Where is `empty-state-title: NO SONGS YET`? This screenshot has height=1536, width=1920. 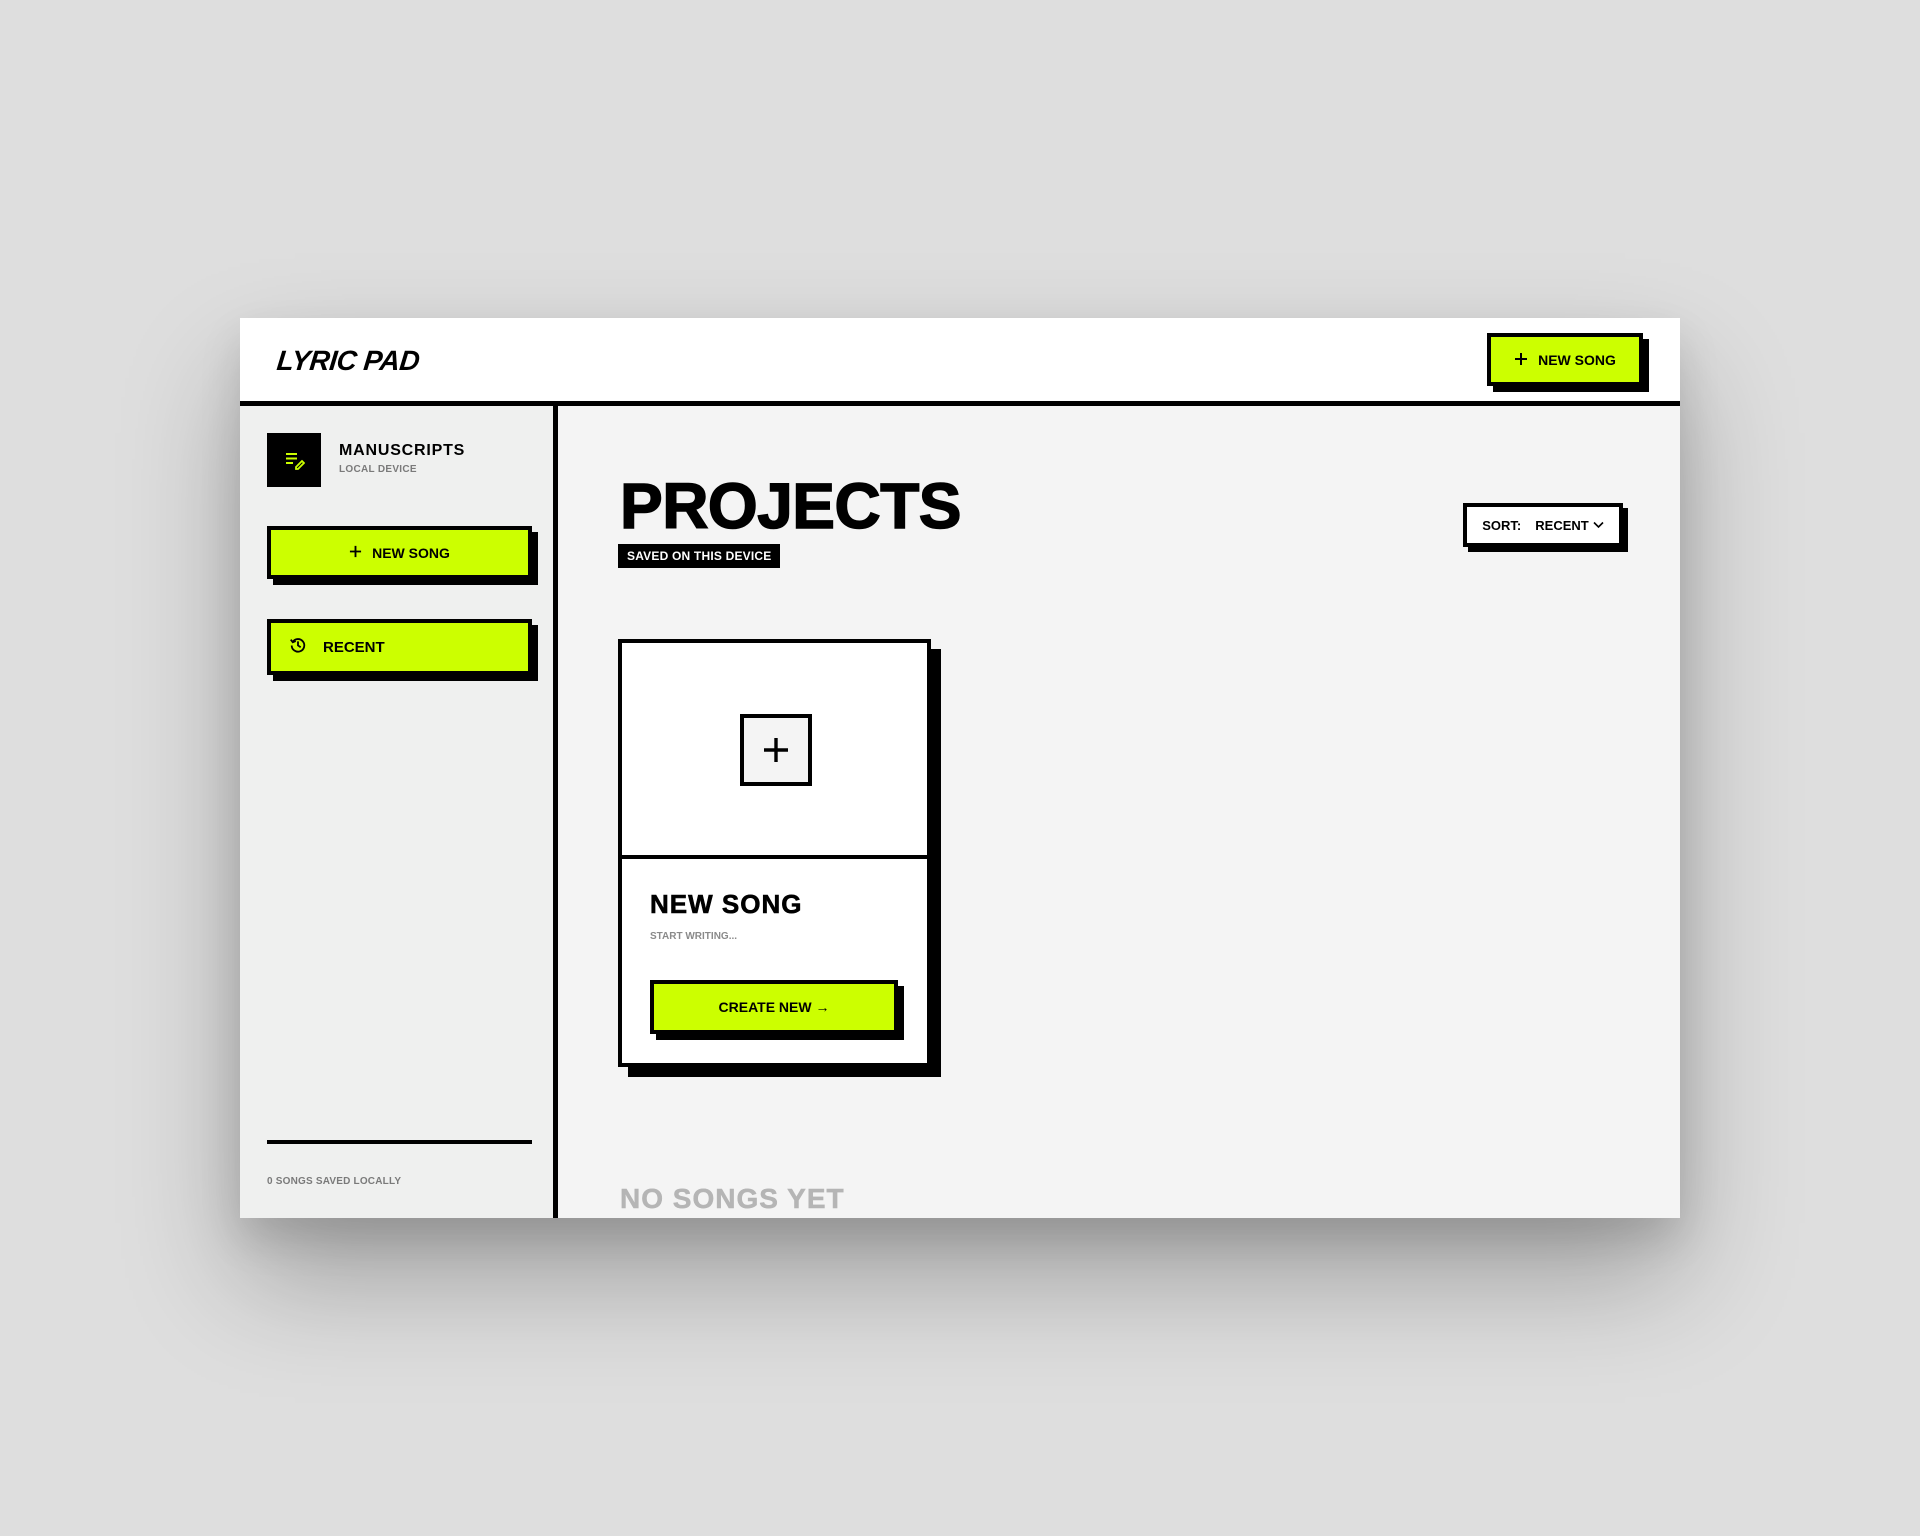
empty-state-title: NO SONGS YET is located at coordinates (732, 1199).